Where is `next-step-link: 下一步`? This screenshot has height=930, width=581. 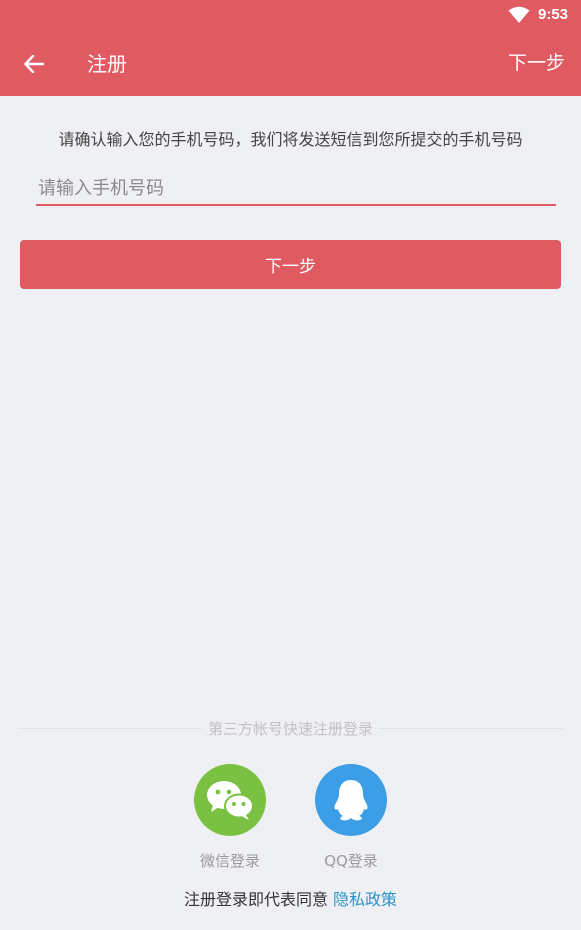
next-step-link: 下一步 is located at coordinates (536, 63).